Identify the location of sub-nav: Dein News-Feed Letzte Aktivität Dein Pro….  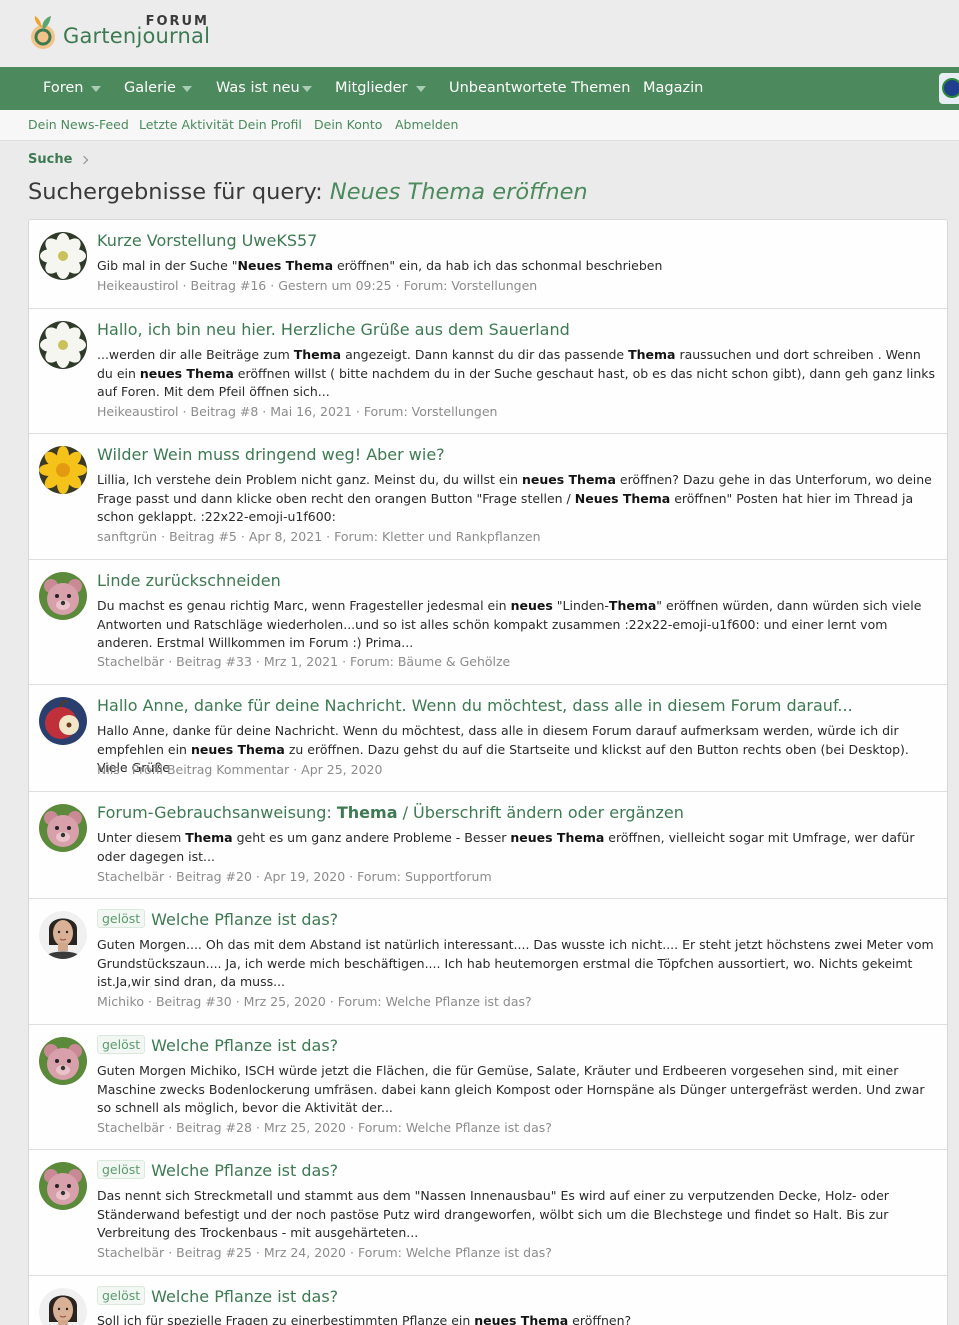
(479, 125).